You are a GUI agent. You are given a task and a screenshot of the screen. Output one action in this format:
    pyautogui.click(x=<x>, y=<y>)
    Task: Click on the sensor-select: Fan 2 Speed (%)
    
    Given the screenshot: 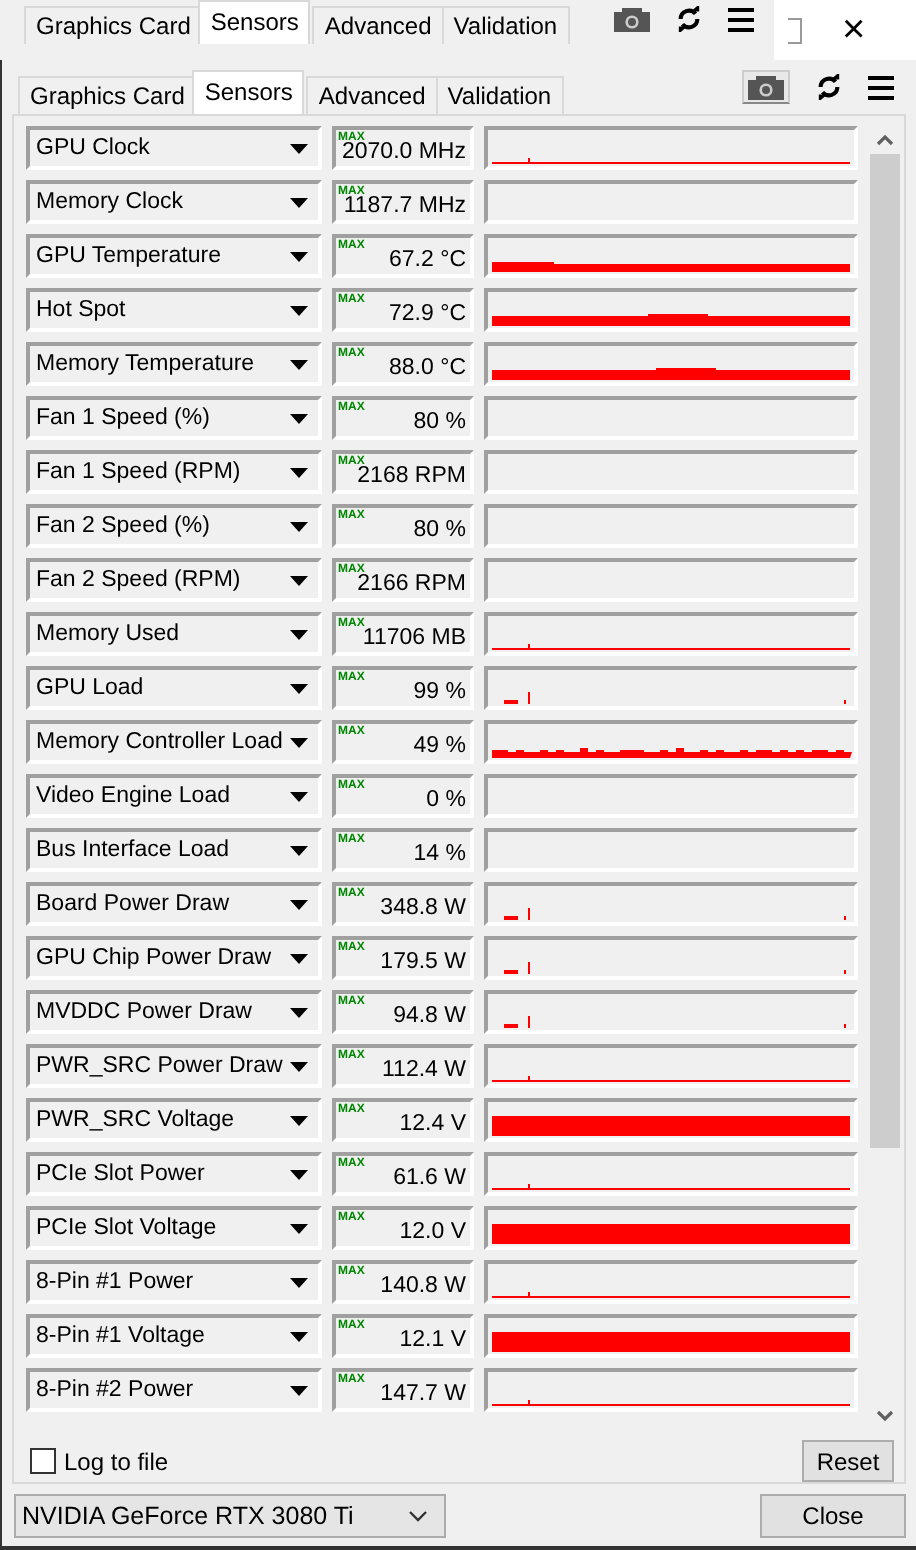 What is the action you would take?
    pyautogui.click(x=174, y=526)
    